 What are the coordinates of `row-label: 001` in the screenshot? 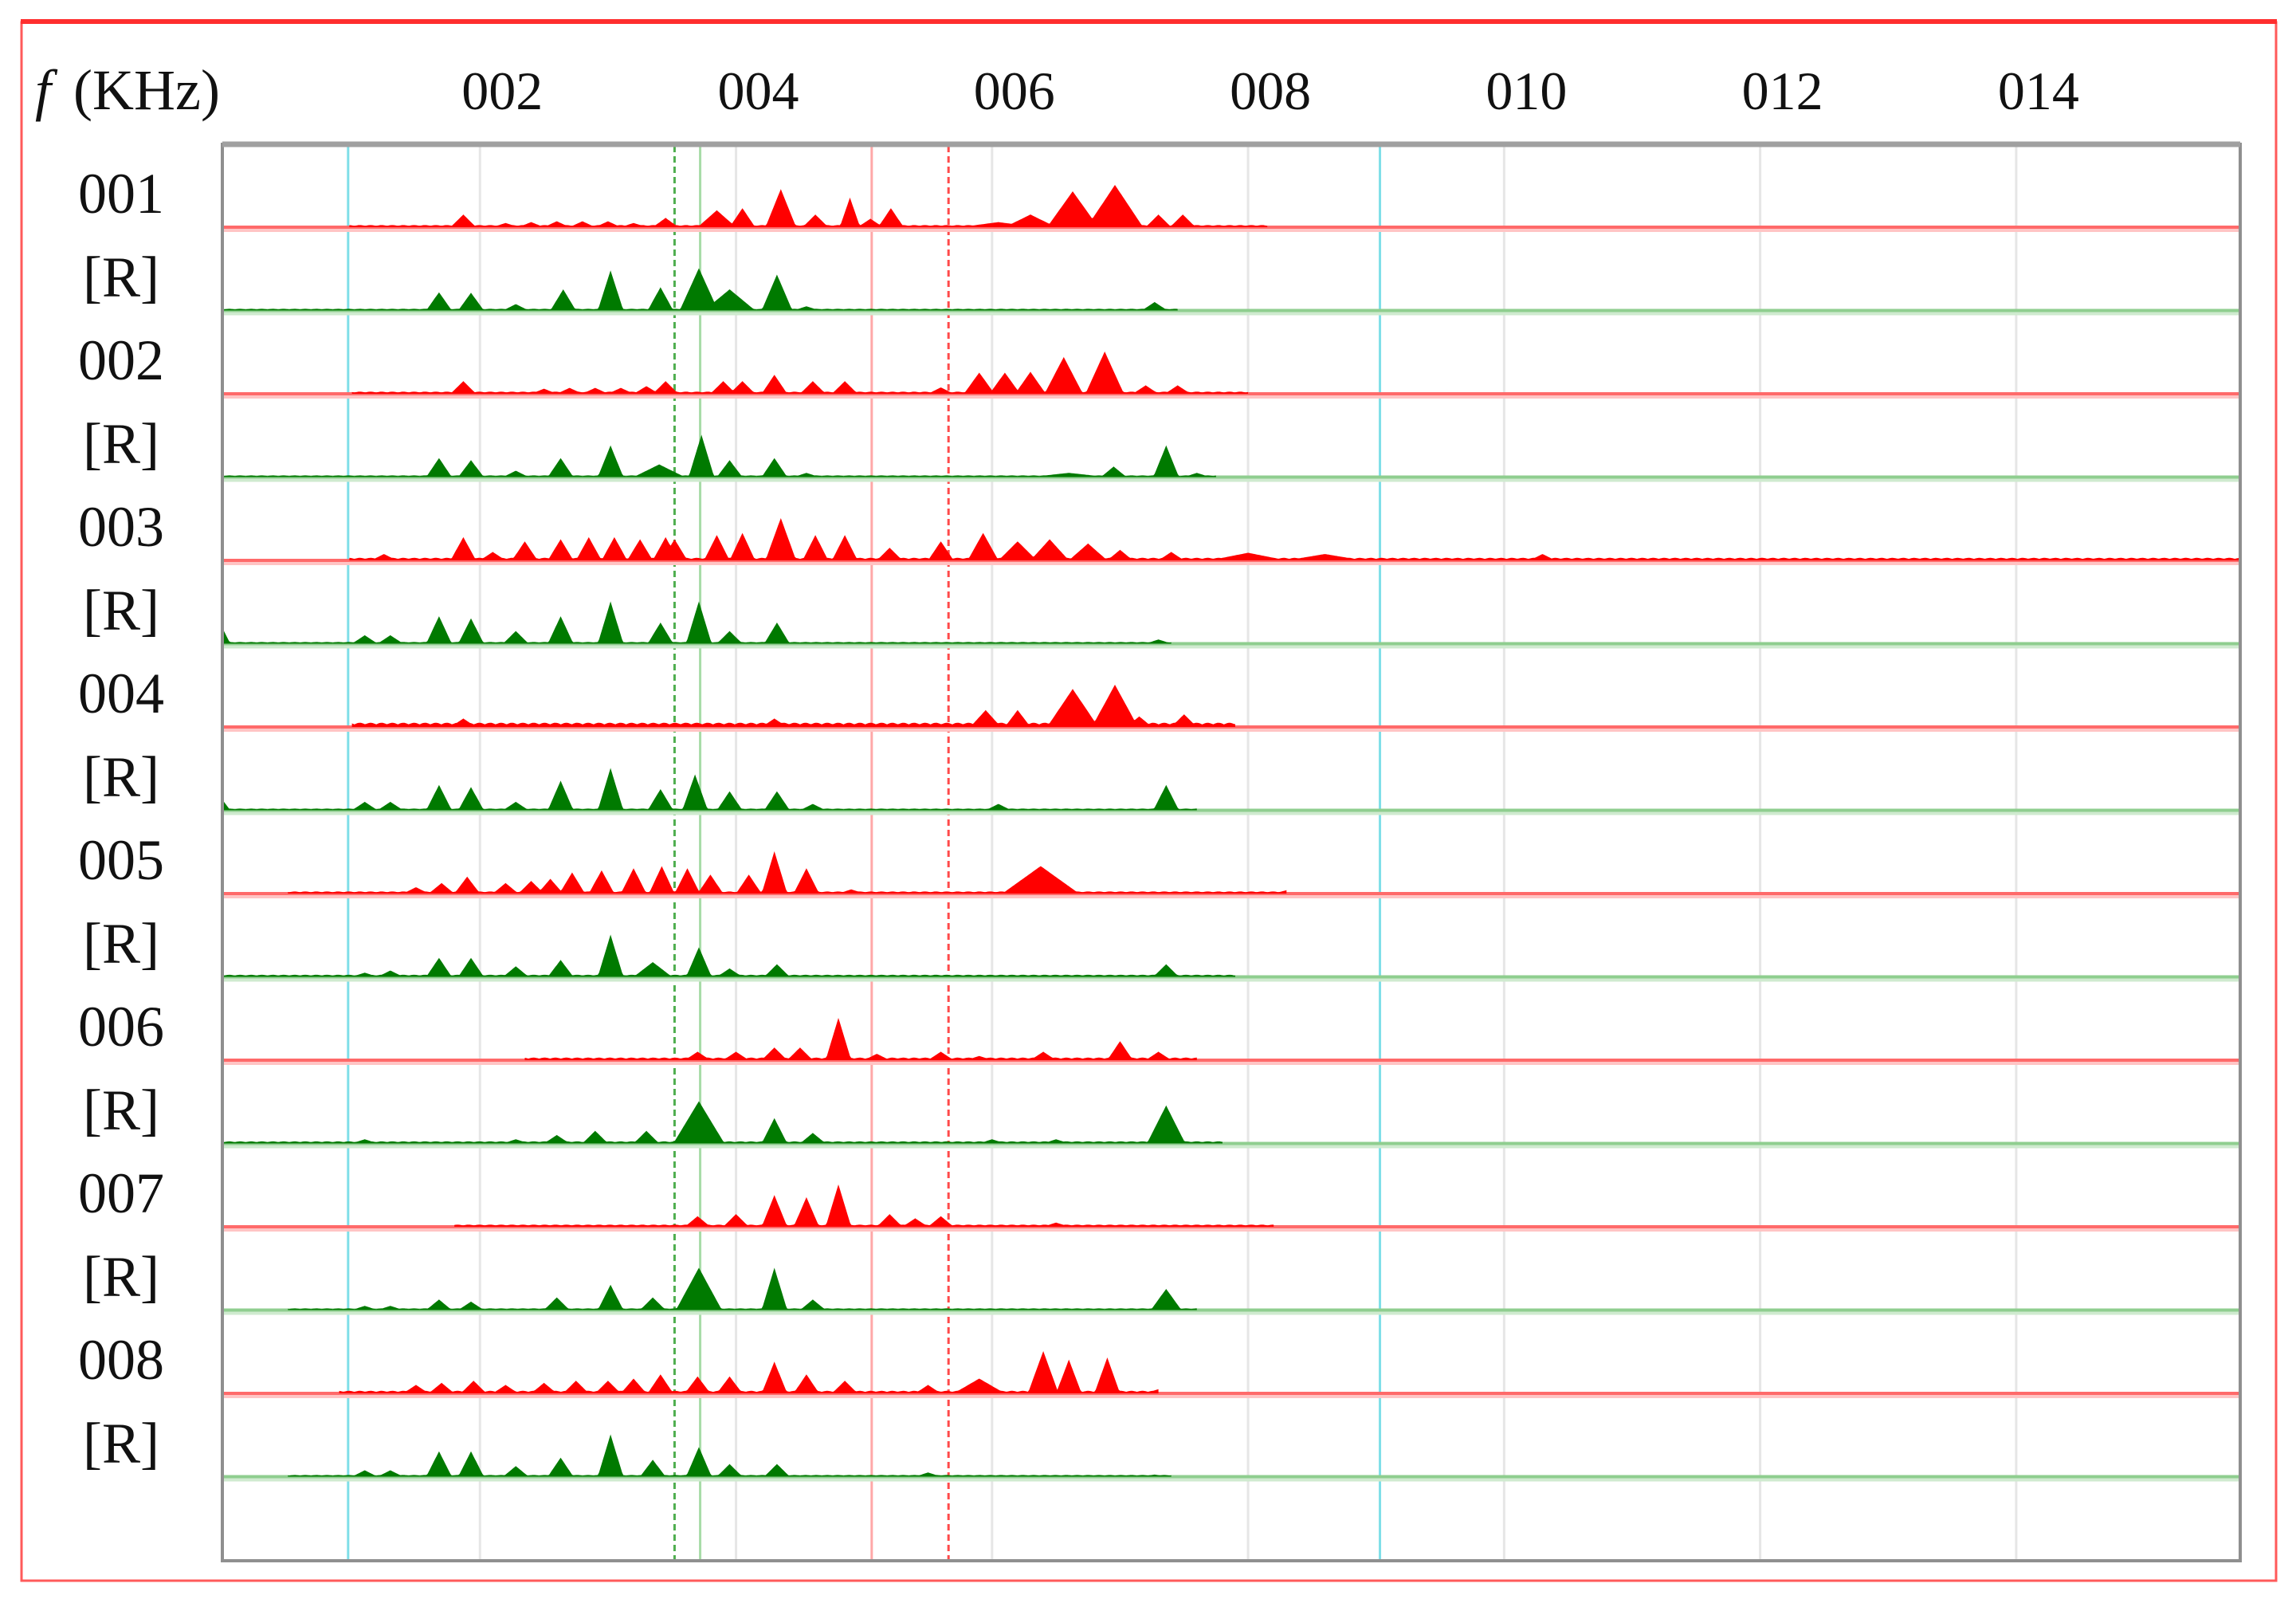 It's located at (121, 194).